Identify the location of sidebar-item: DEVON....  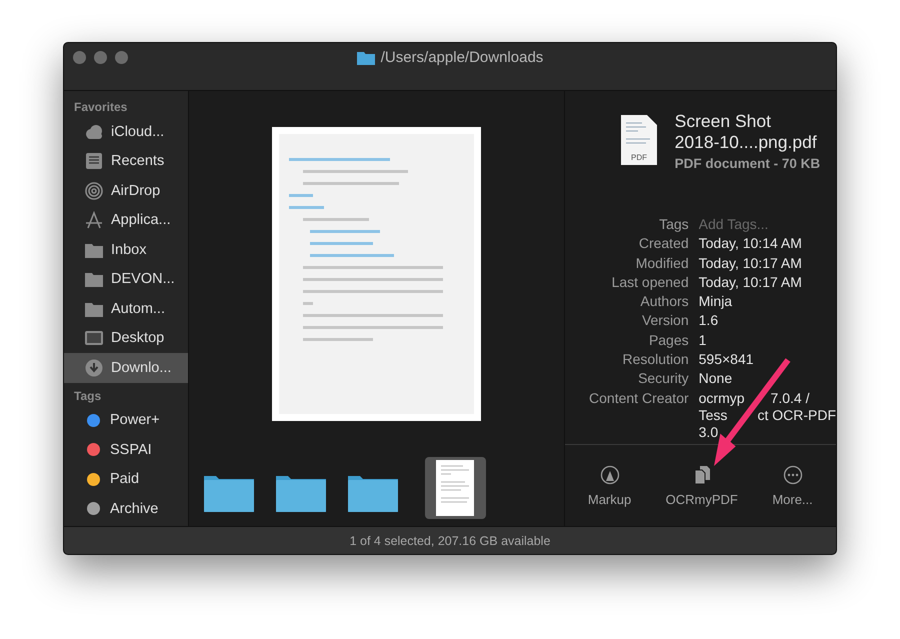
(126, 279).